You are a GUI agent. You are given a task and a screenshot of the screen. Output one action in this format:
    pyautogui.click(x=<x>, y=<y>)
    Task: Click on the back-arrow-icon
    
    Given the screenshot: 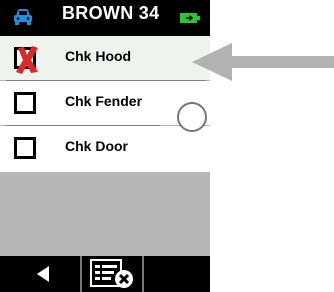 What is the action you would take?
    pyautogui.click(x=43, y=274)
    